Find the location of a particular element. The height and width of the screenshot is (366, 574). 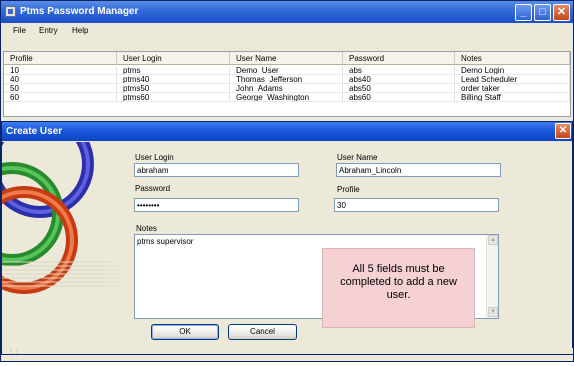

dialog-close-button: ✕ is located at coordinates (563, 131).